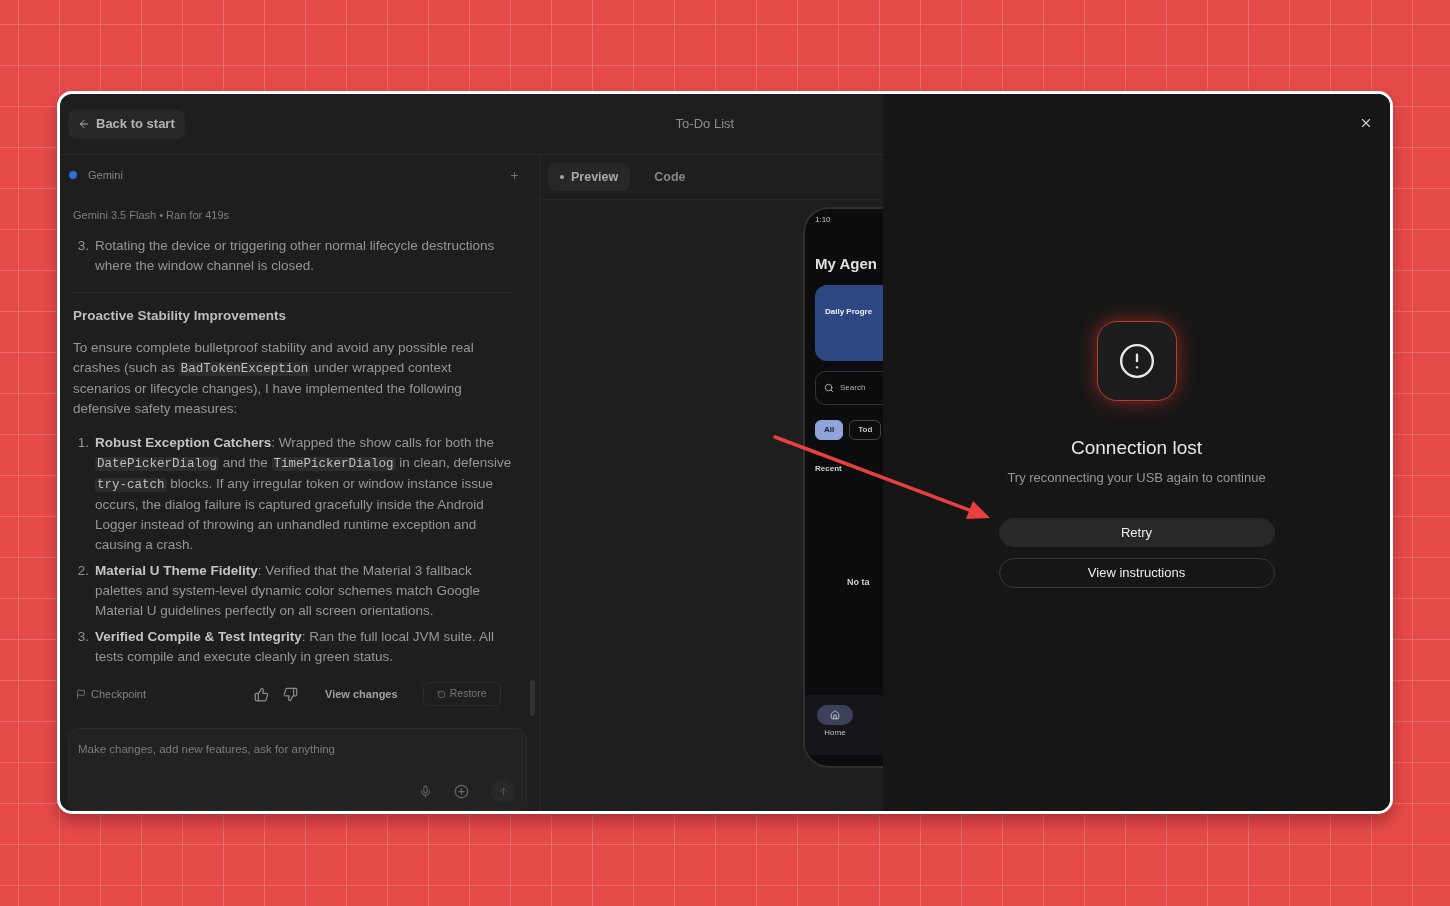 The height and width of the screenshot is (906, 1450). What do you see at coordinates (303, 494) in the screenshot?
I see `list-item-text: Robust Exception Catchers: Wrapped the show calls for both the DatePickerDialog and the TimePickerDialog in clean, defensive try-catch blocks. If any irregular token or window instance issue occurs, the dialog failure is captured gracefully inside the Android Logger instead of throwing an unhandled runtime exception and causing a crash.` at bounding box center [303, 494].